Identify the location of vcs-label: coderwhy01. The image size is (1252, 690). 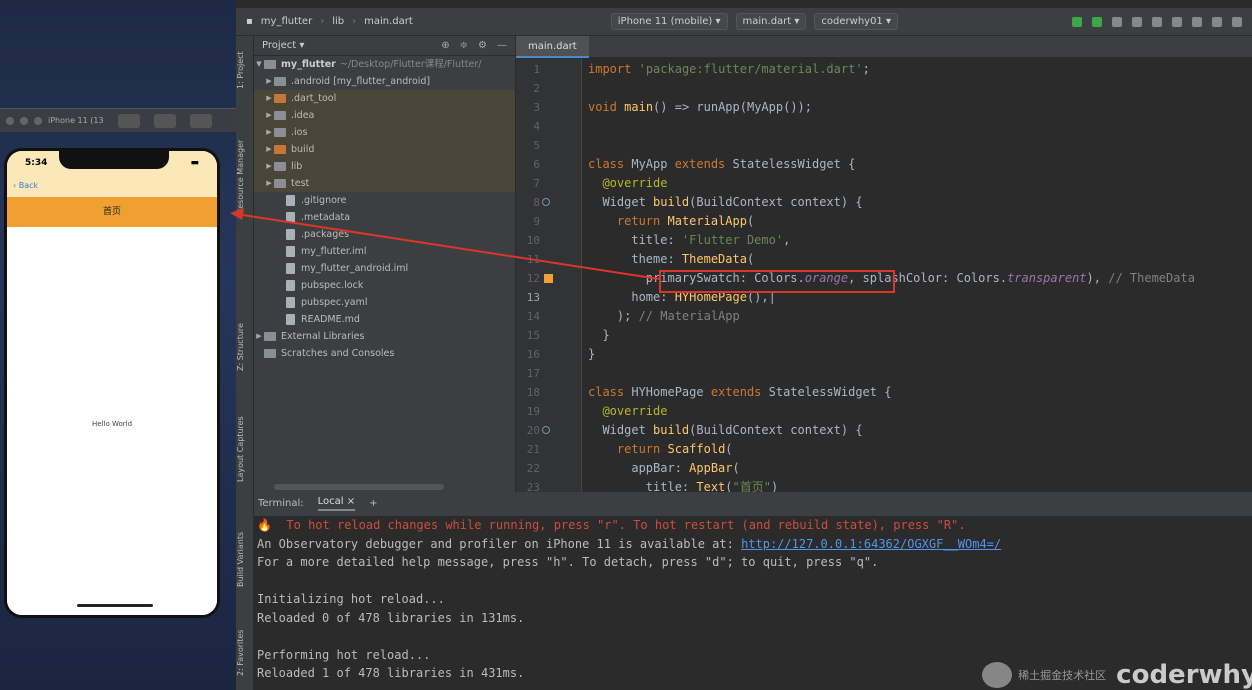
(852, 21).